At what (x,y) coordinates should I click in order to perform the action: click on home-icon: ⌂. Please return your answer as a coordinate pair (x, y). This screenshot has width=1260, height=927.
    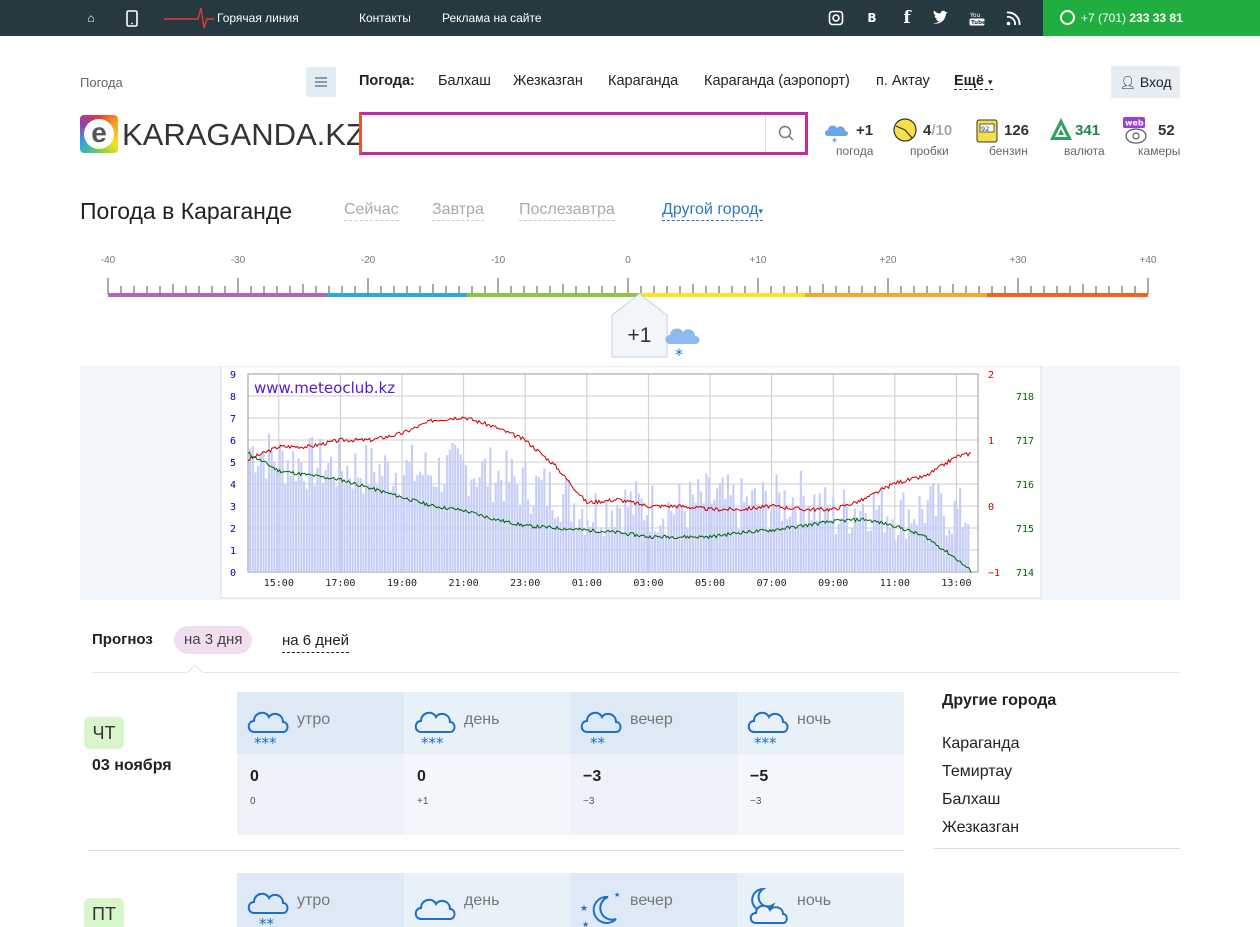
    Looking at the image, I should click on (91, 18).